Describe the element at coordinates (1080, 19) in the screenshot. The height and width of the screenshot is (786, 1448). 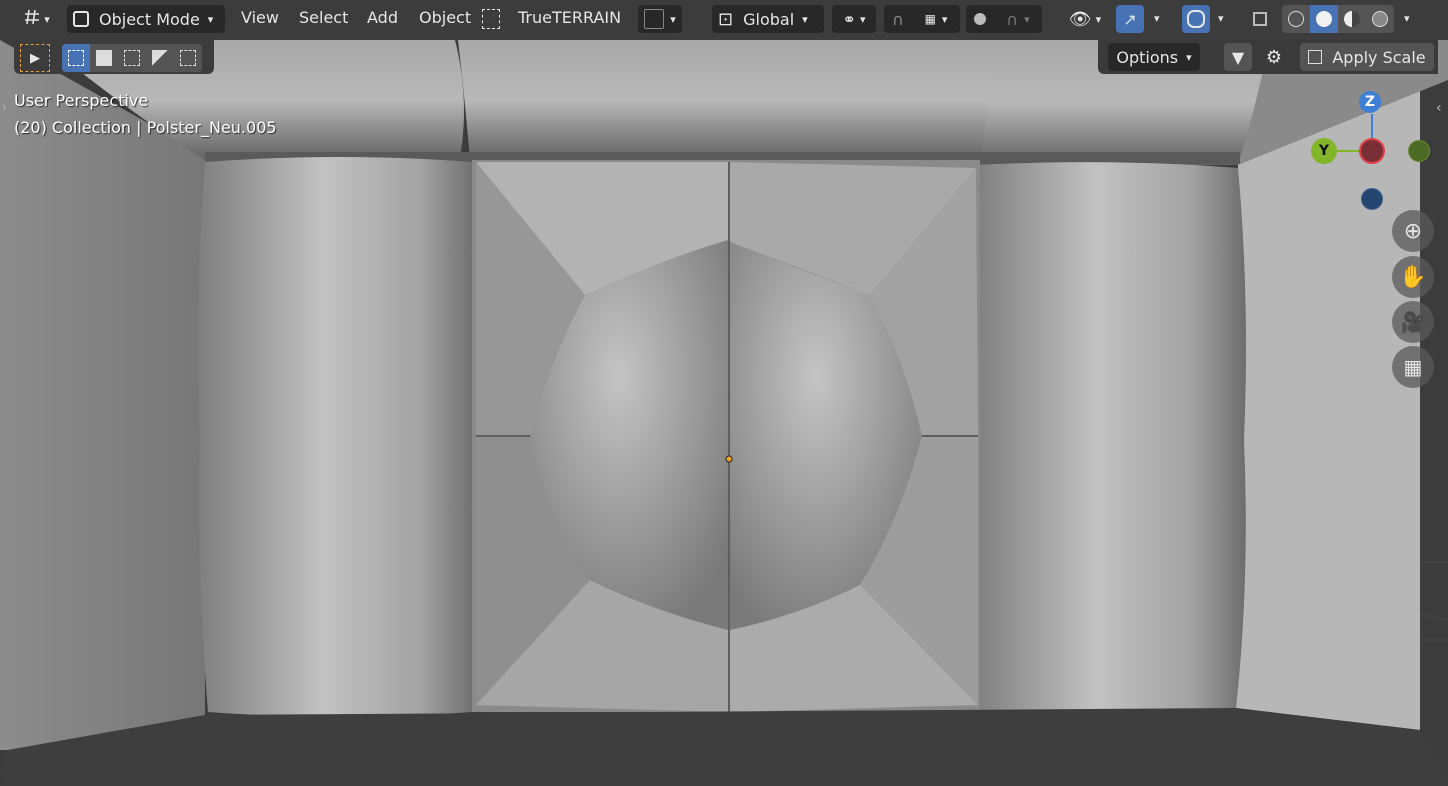
I see `eye-icon: 👁` at that location.